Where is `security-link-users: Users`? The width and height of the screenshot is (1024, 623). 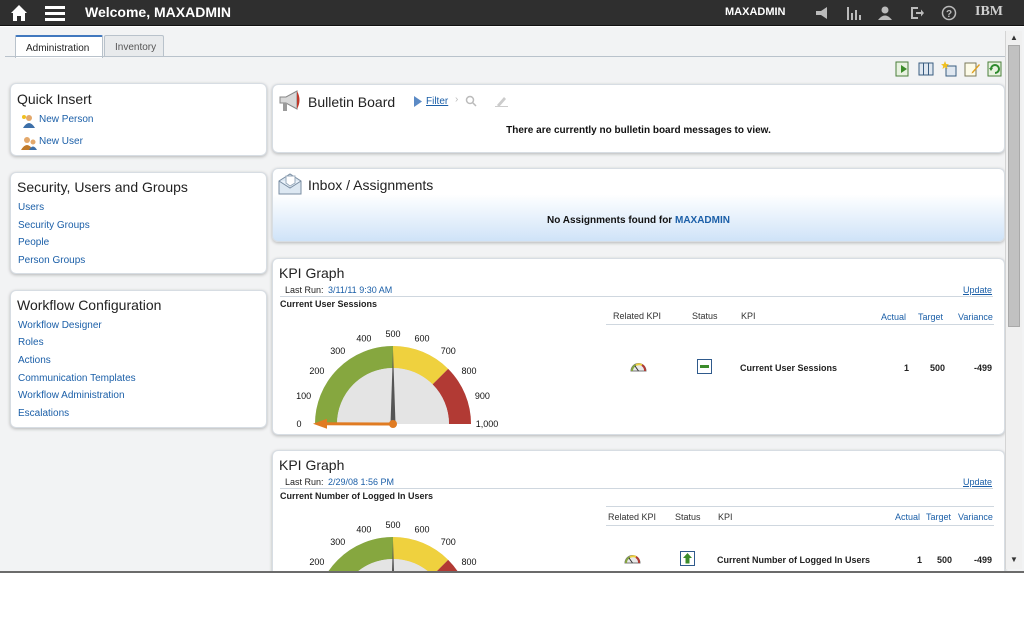 security-link-users: Users is located at coordinates (31, 207).